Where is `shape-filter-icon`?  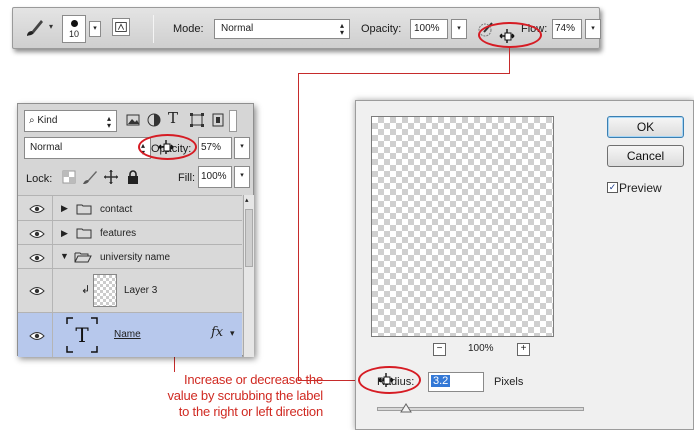 shape-filter-icon is located at coordinates (197, 120).